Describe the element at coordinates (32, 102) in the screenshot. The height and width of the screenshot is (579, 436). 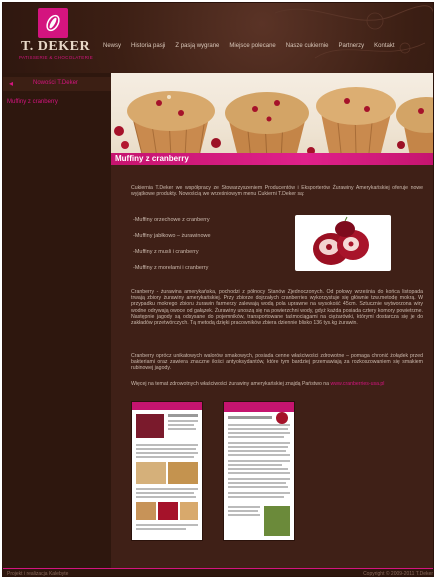
I see `sidebar-item-muffiny: Muffiny z cranberry` at that location.